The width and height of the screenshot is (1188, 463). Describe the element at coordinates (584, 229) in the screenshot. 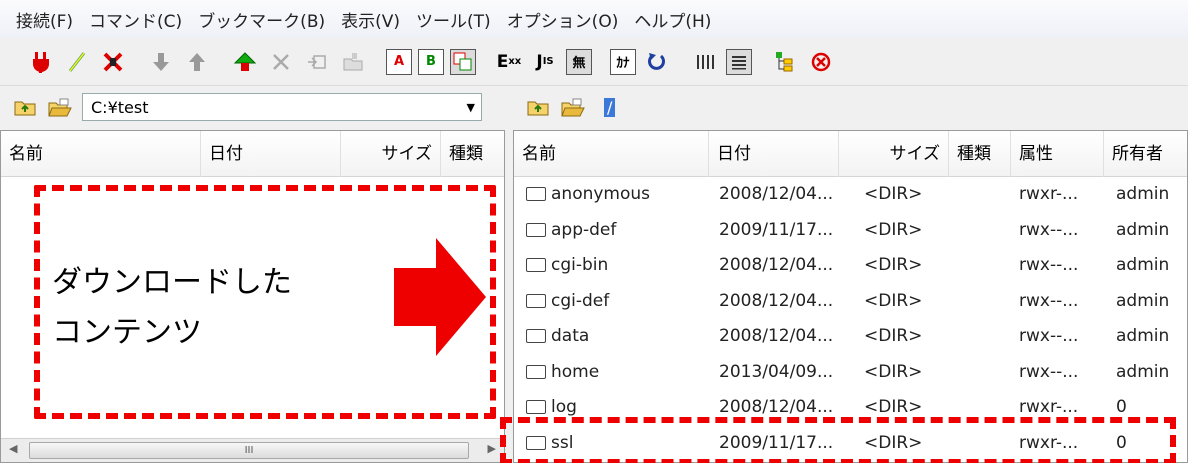

I see `file-name: app-def` at that location.